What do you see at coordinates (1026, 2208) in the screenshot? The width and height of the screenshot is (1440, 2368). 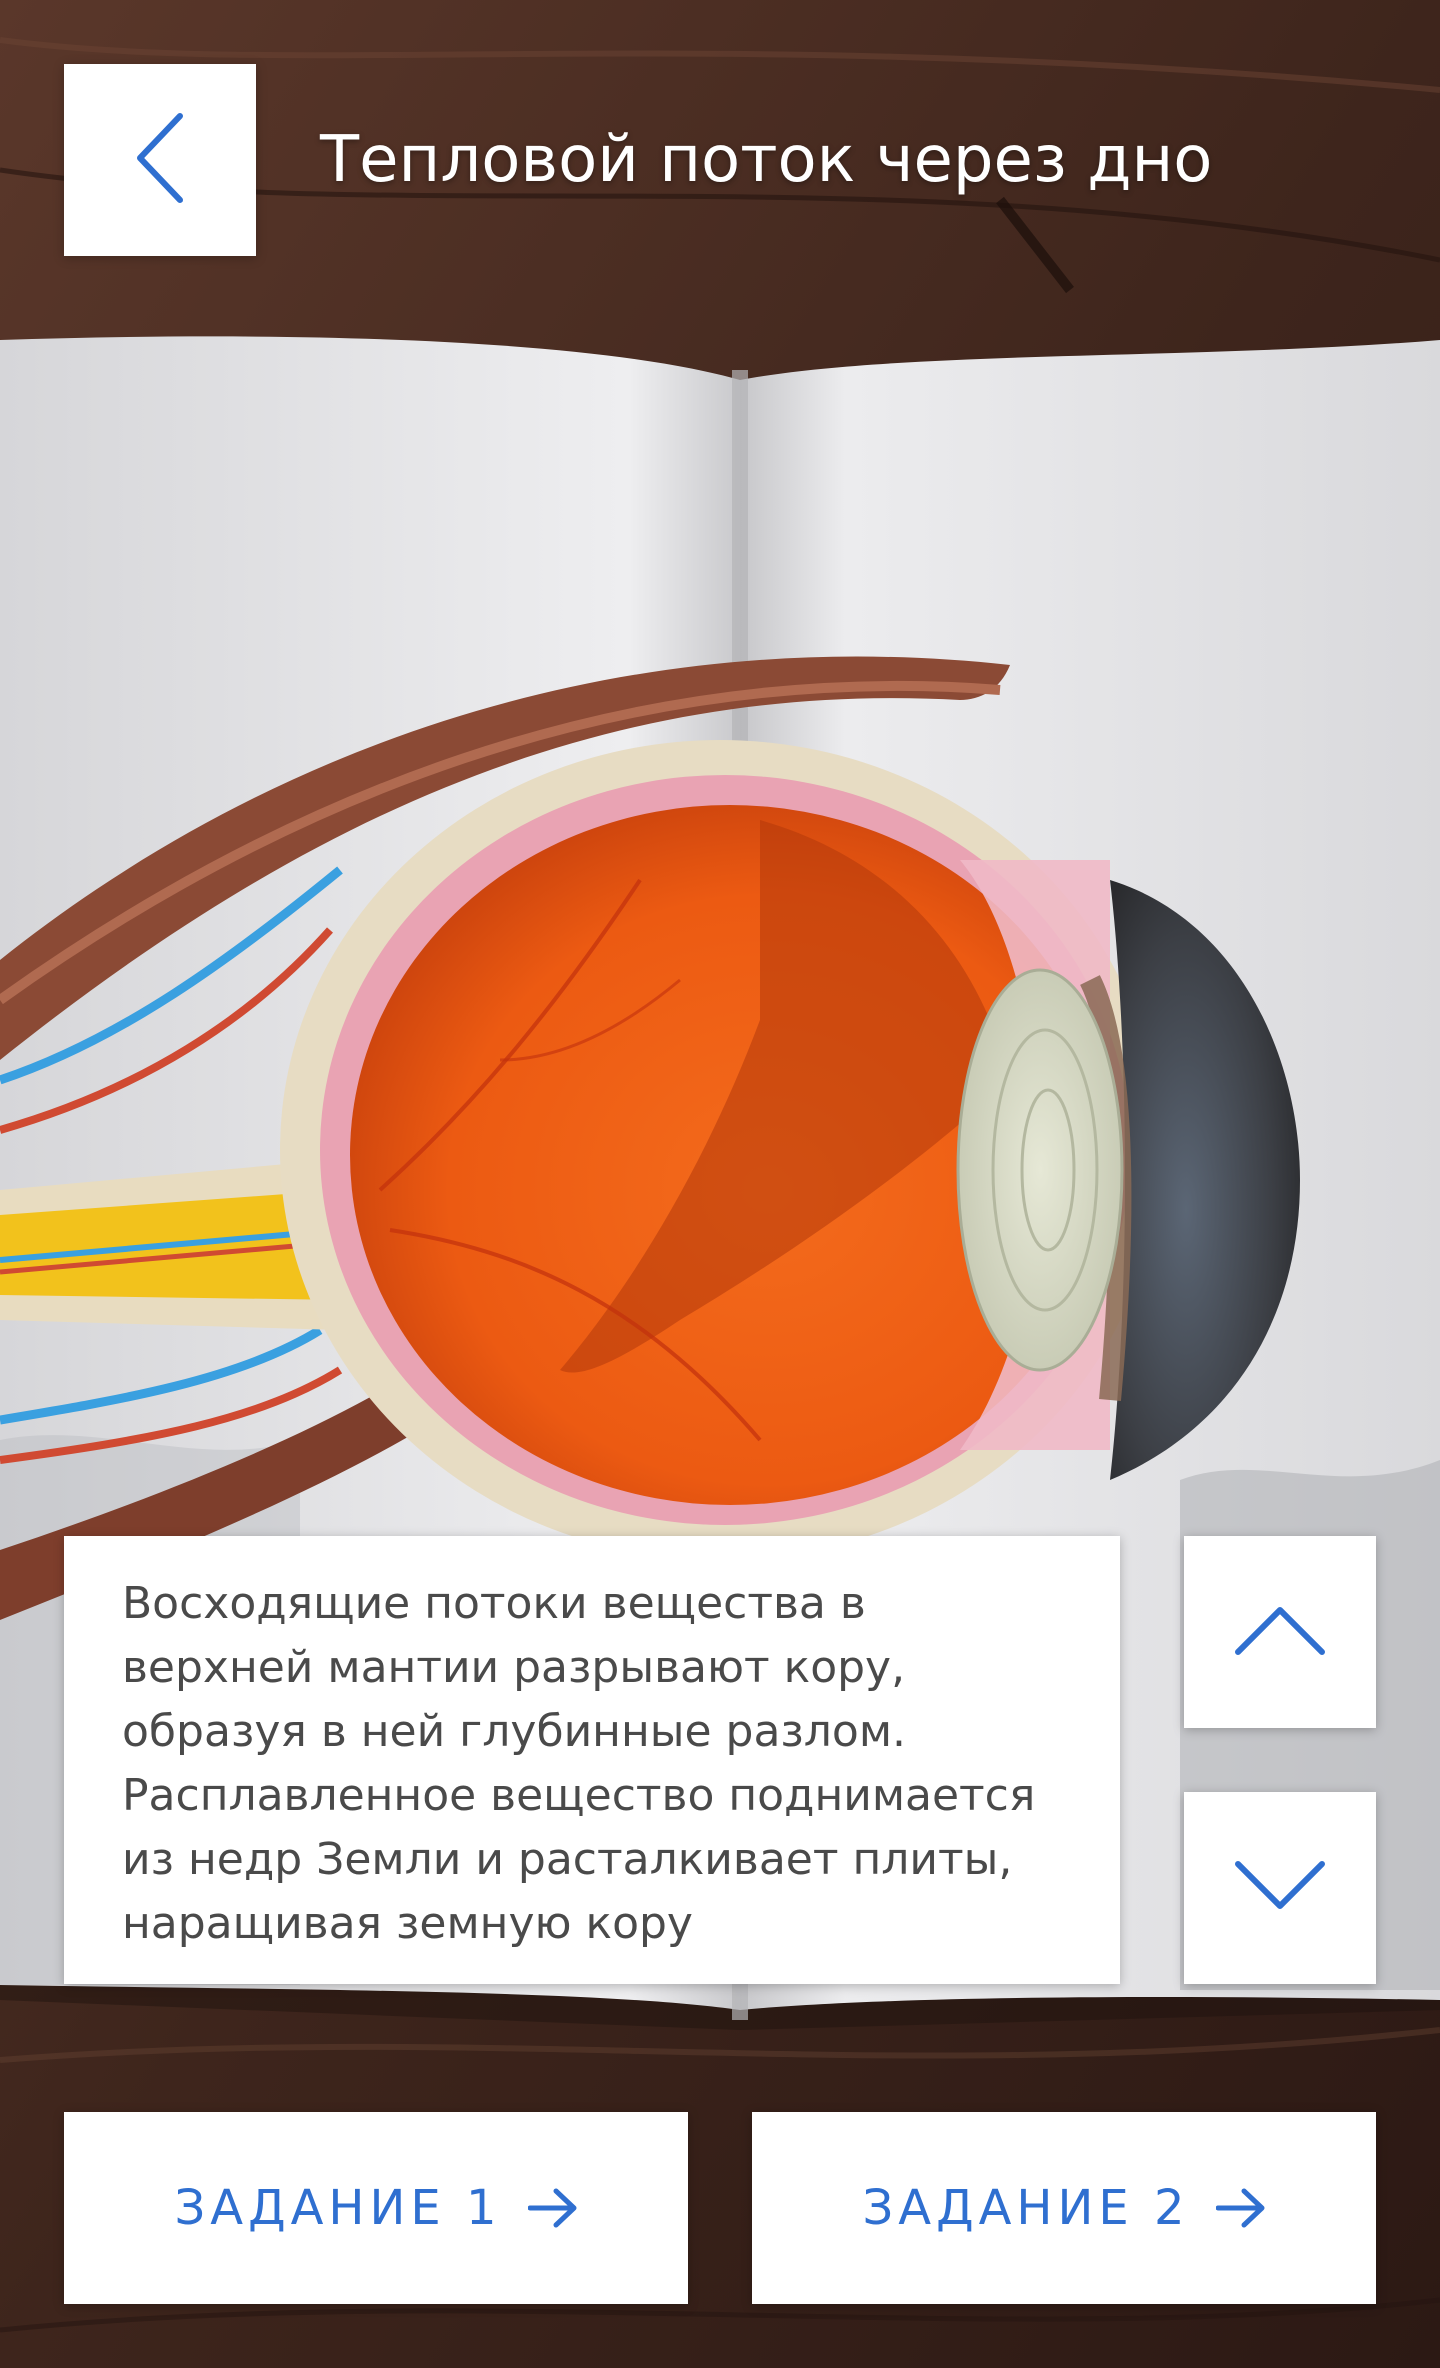 I see `task-2-label: ЗАДАНИЕ 2` at bounding box center [1026, 2208].